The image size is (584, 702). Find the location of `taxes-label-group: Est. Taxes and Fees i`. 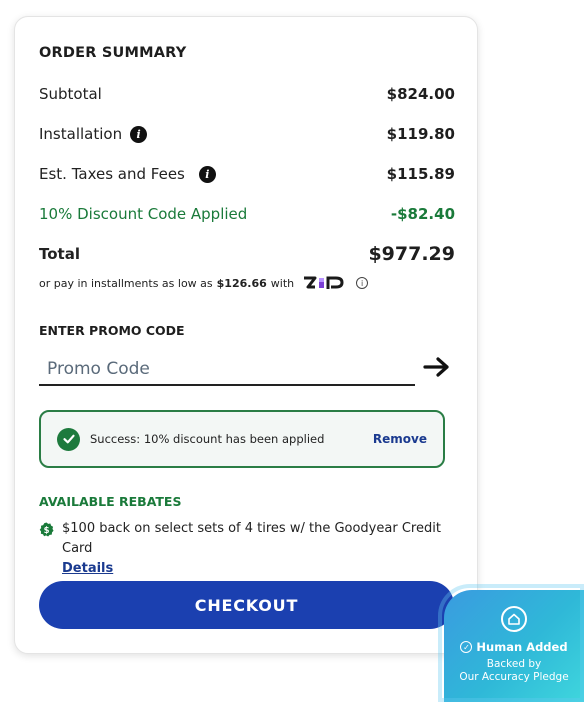

taxes-label-group: Est. Taxes and Fees i is located at coordinates (127, 174).